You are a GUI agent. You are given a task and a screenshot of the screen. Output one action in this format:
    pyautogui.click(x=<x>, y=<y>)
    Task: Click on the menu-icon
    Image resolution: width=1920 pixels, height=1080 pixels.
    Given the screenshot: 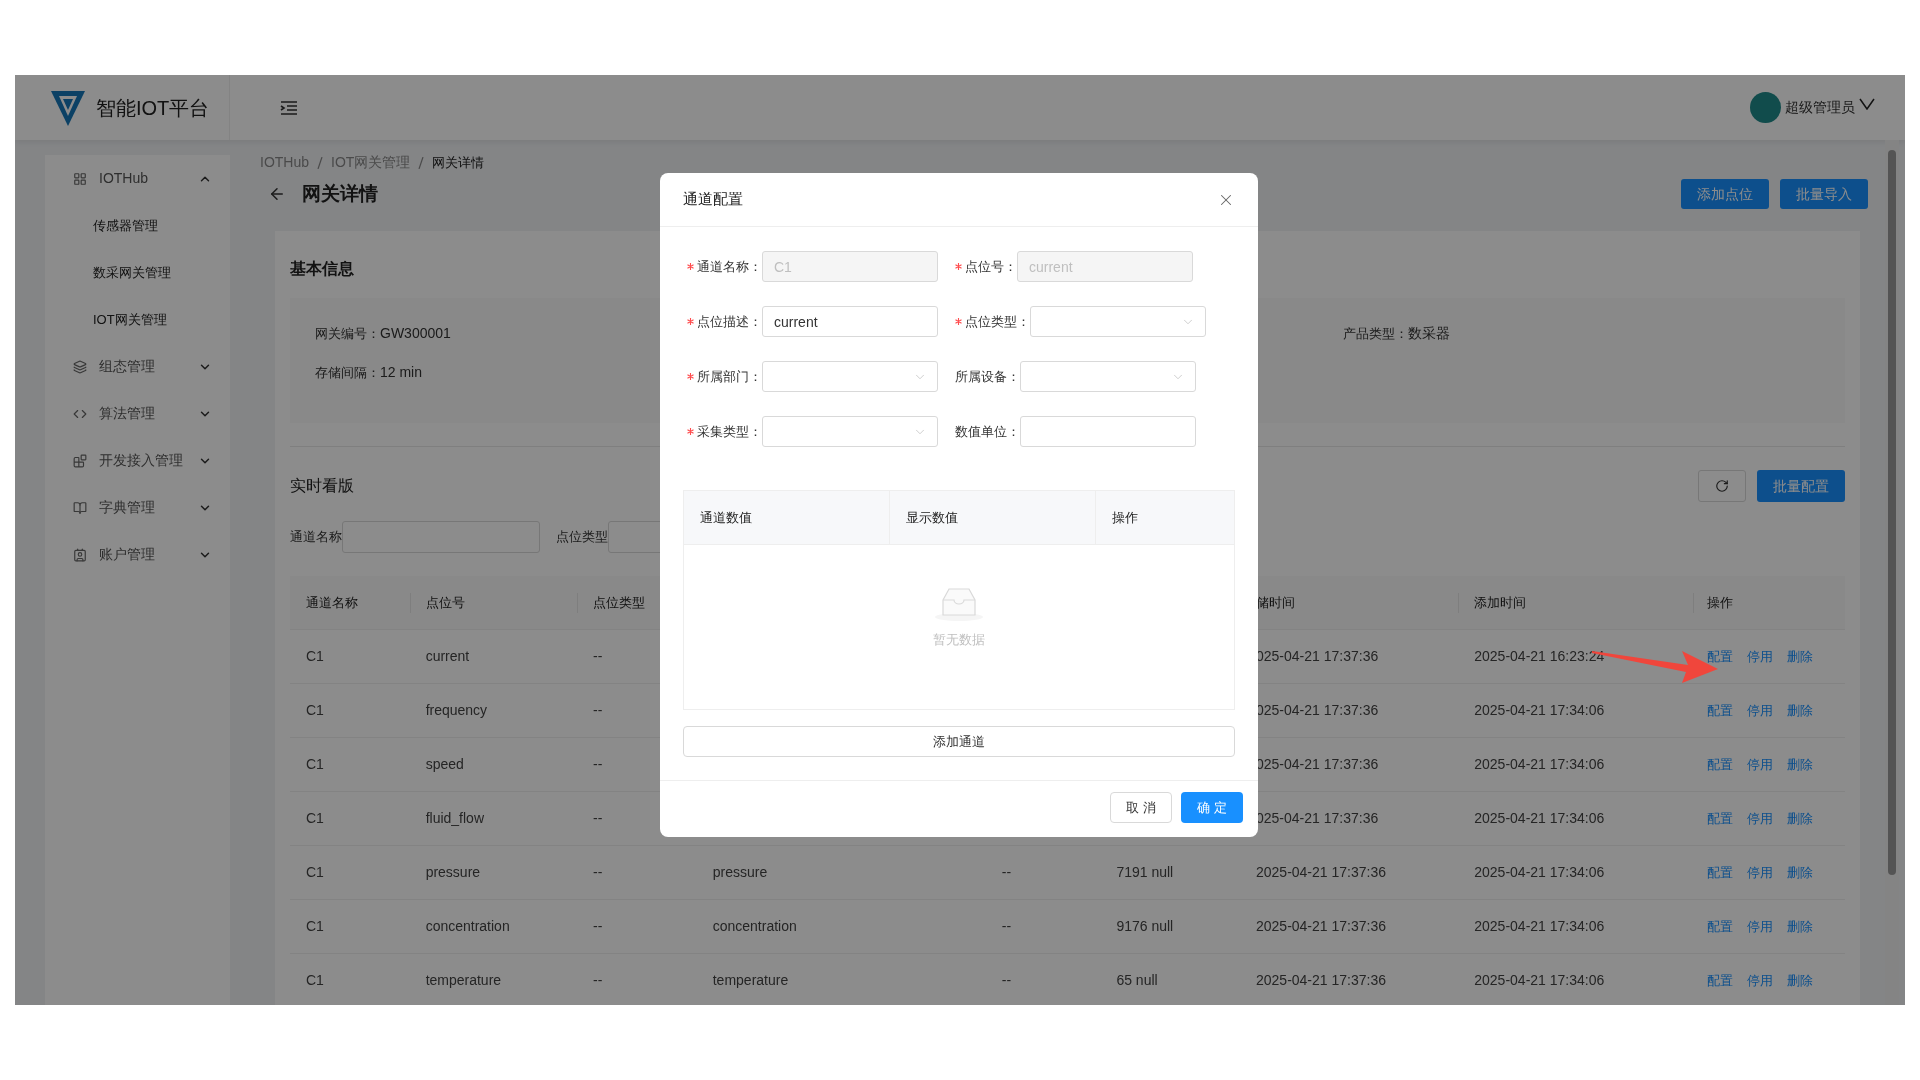 What is the action you would take?
    pyautogui.click(x=289, y=107)
    